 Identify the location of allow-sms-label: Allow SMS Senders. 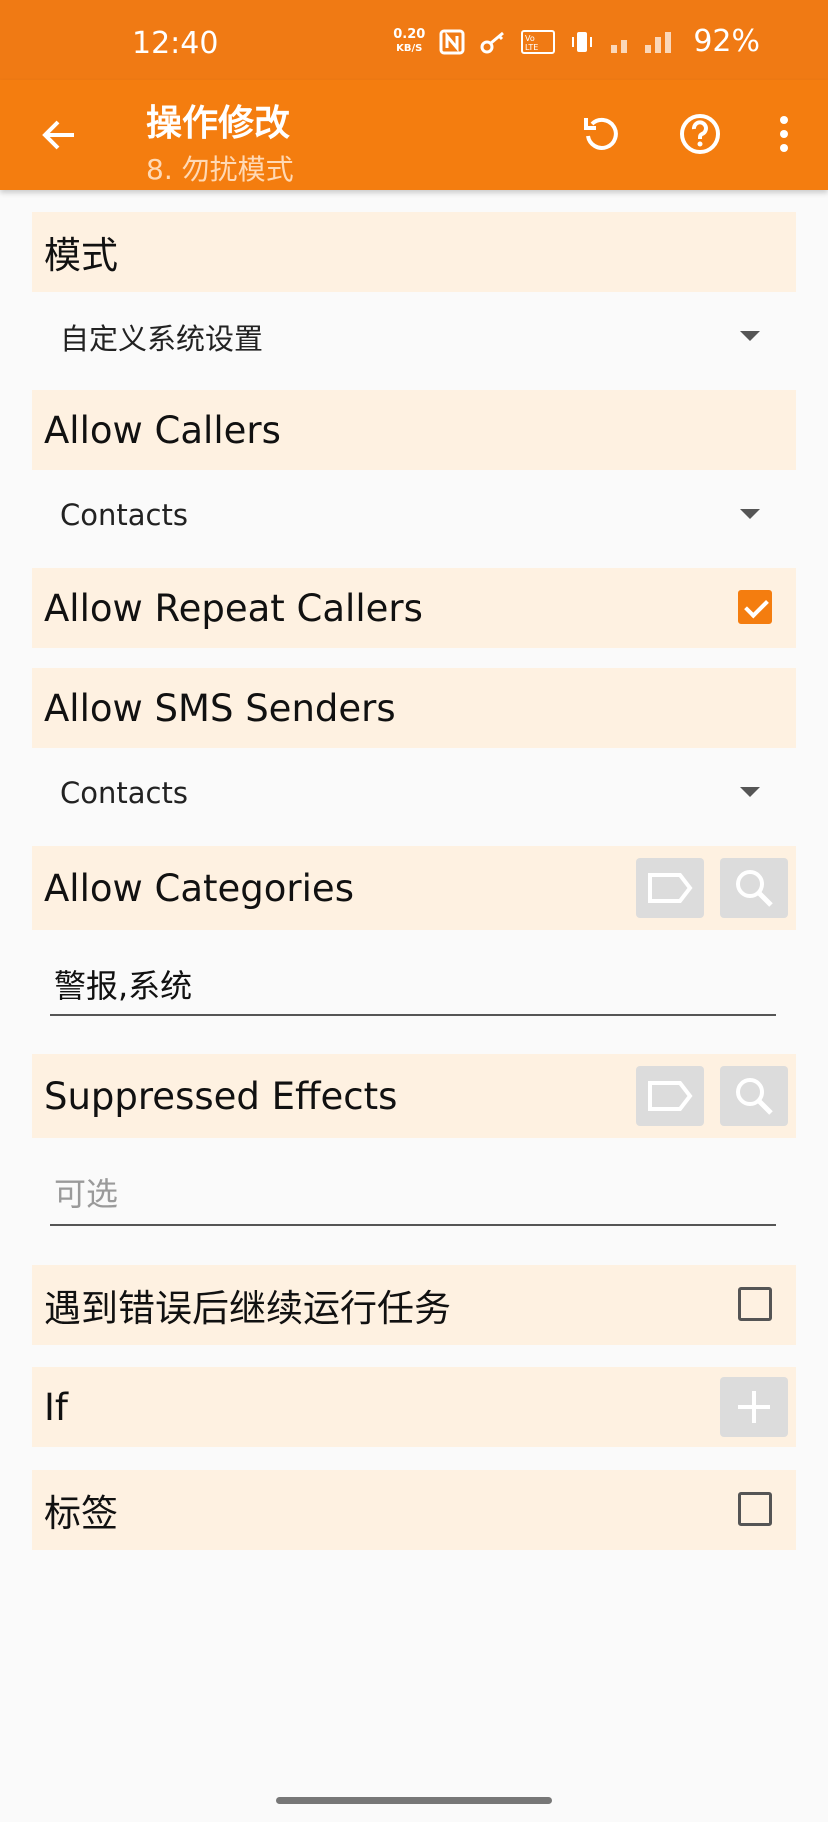
(220, 708).